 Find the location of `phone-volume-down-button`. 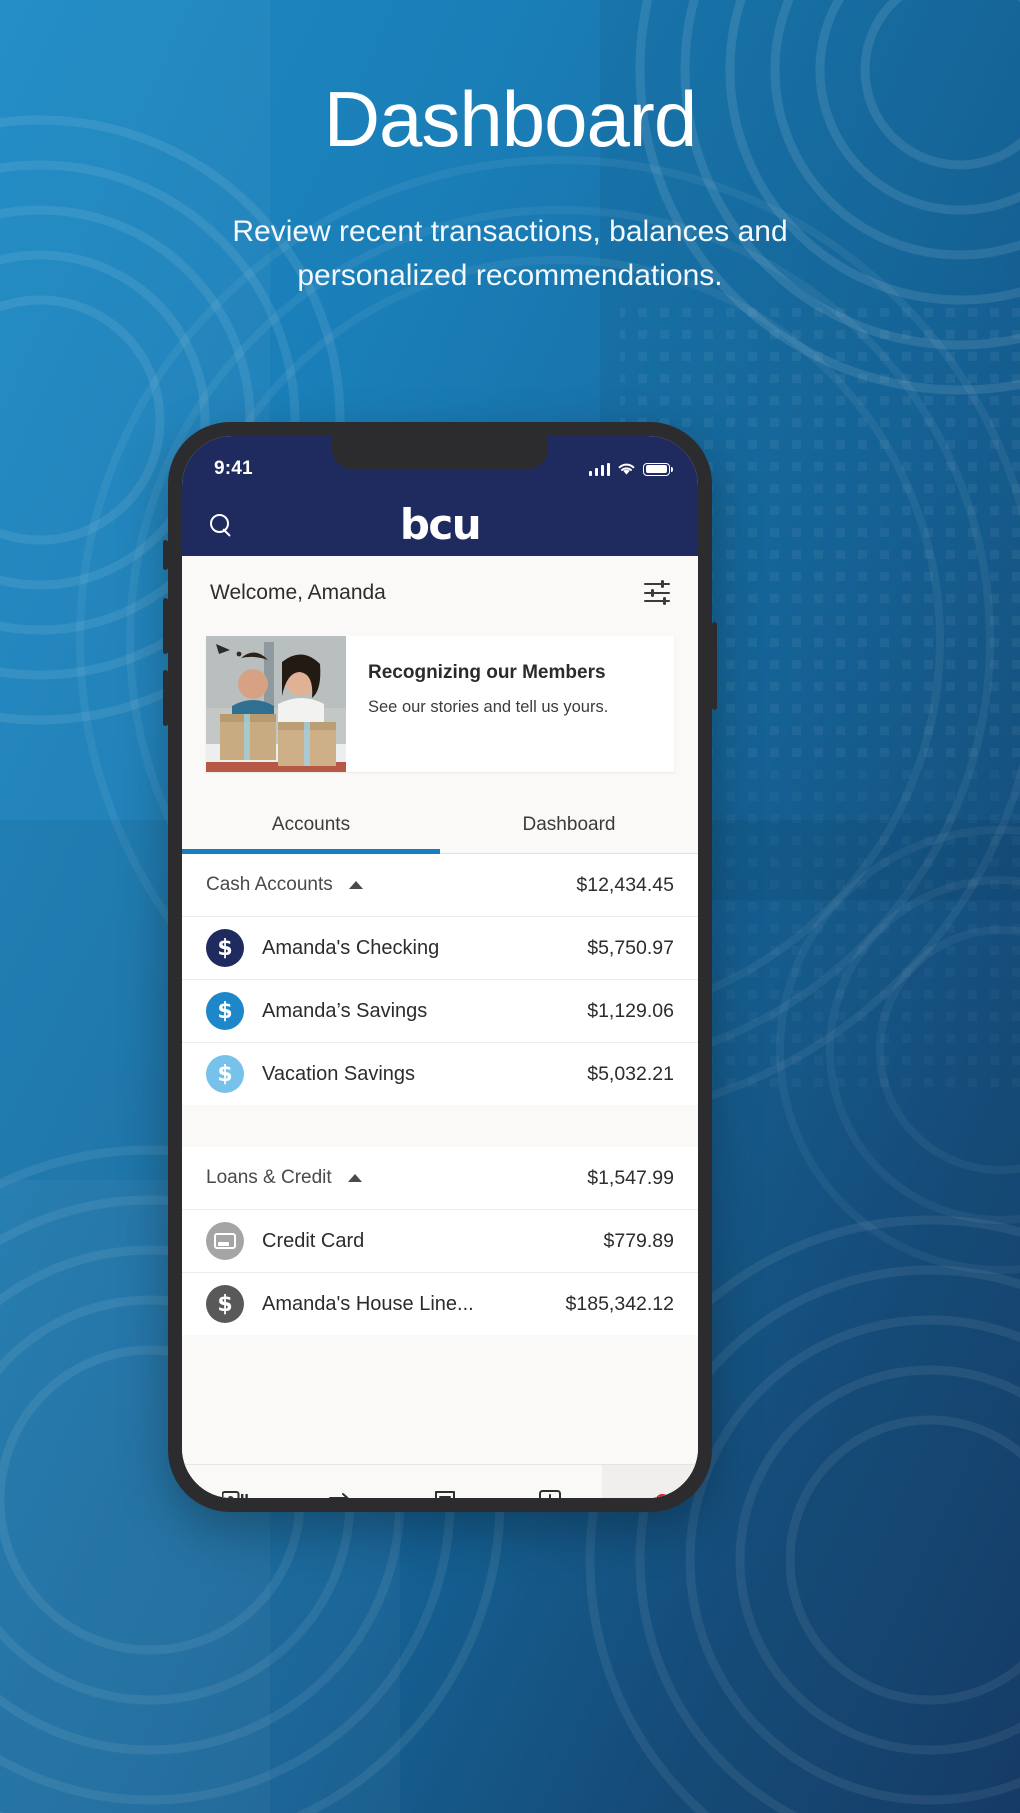

phone-volume-down-button is located at coordinates (165, 698).